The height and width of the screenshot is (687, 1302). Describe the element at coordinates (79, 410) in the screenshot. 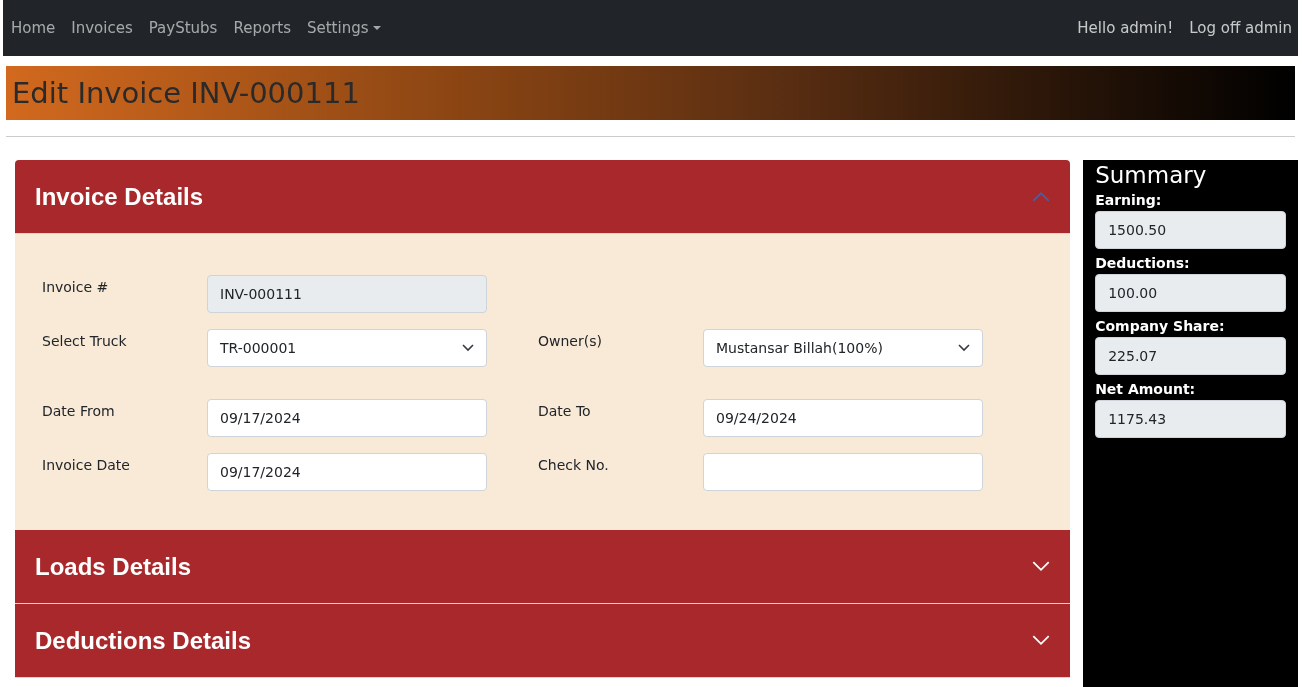

I see `field-label: Date From` at that location.